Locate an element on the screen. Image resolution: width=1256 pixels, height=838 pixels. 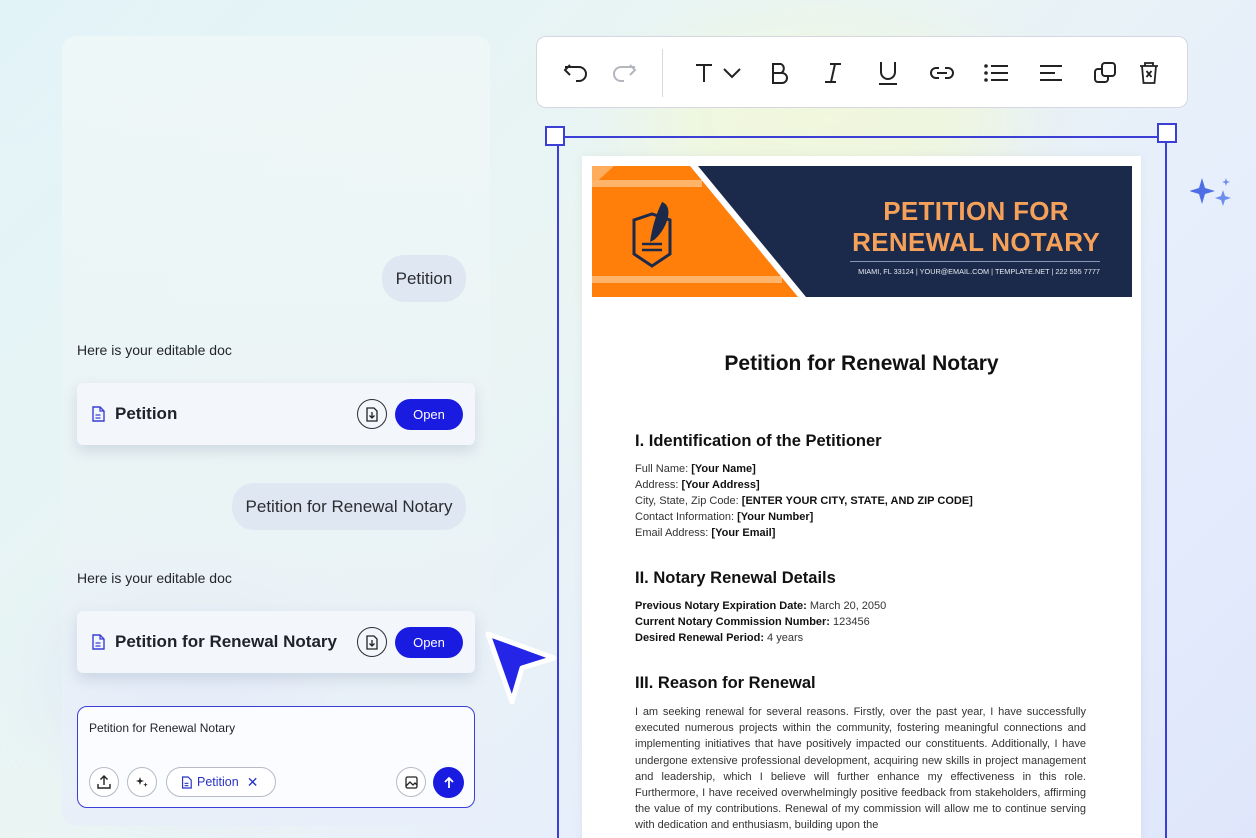
delete-button is located at coordinates (1149, 73).